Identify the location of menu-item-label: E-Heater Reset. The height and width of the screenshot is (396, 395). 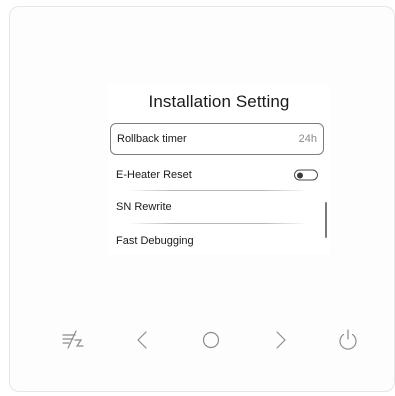
(154, 175).